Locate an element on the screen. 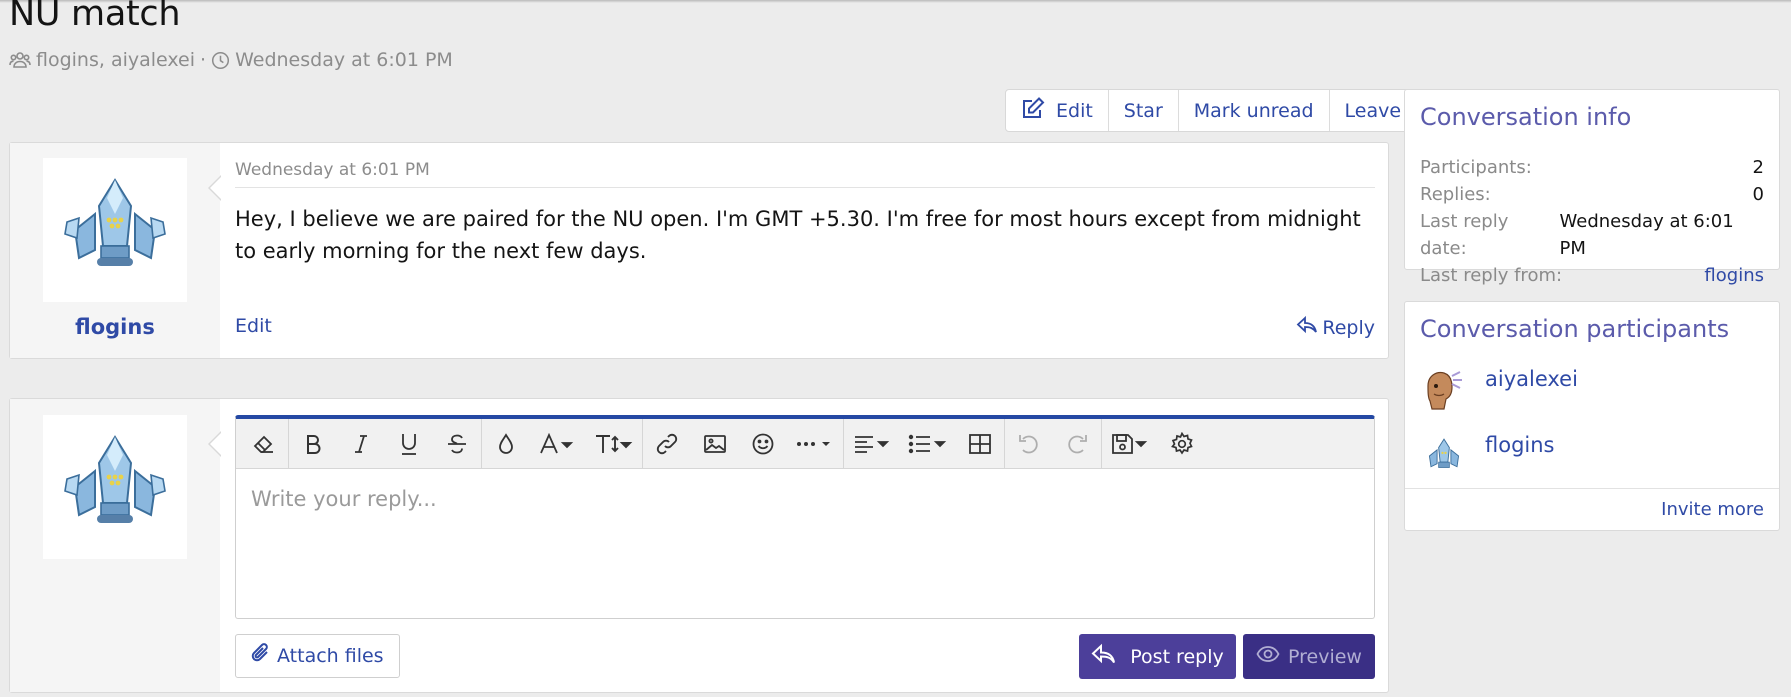 The height and width of the screenshot is (697, 1791). last-reply-user-link: flogins is located at coordinates (1734, 275).